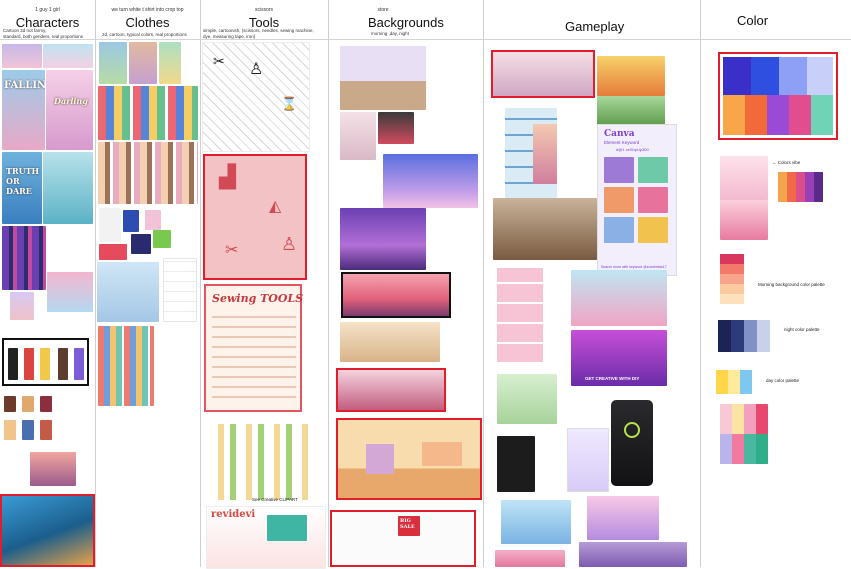 The height and width of the screenshot is (569, 851). I want to click on clothes-grid-sheet, so click(126, 366).